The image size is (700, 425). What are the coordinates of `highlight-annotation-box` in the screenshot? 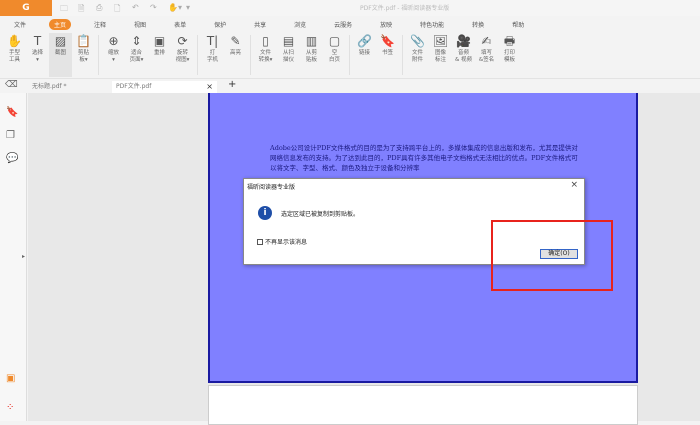 It's located at (552, 255).